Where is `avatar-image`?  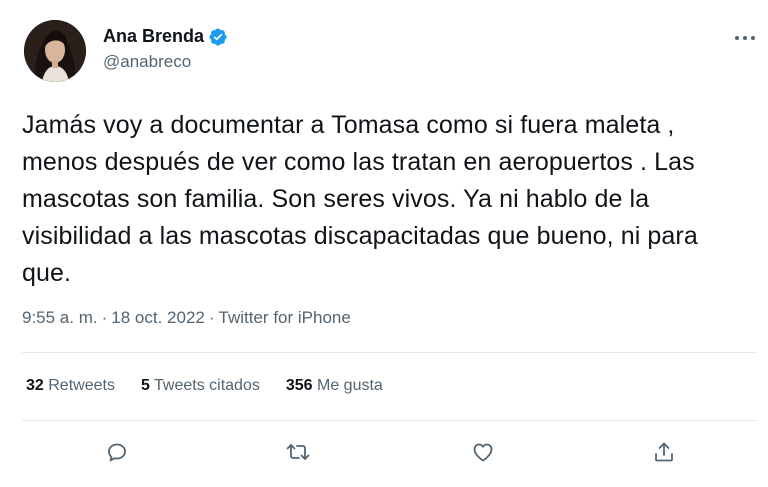
avatar-image is located at coordinates (55, 51).